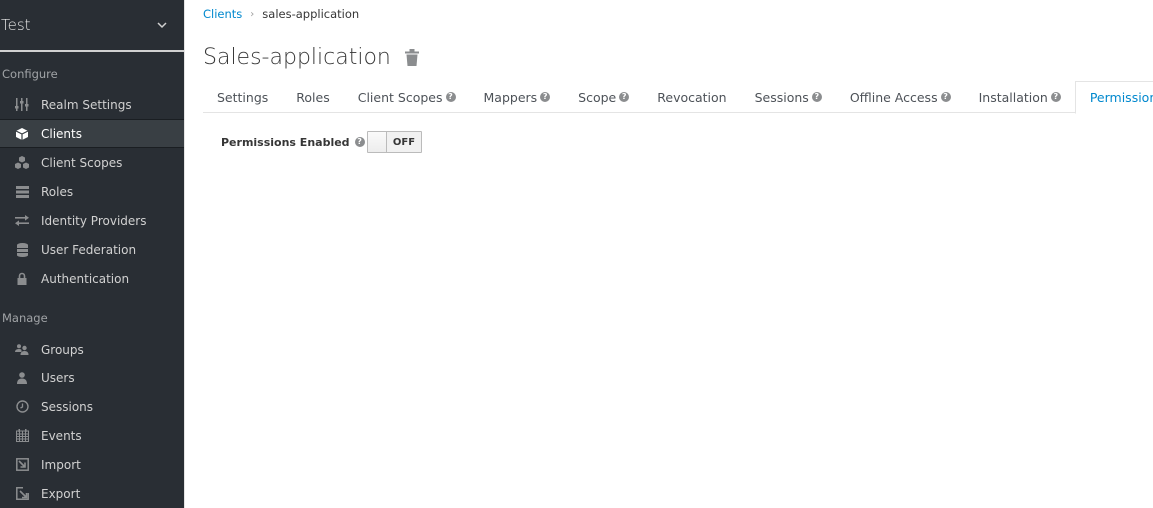 This screenshot has height=508, width=1153. I want to click on sidebar-item-realm-settings: Realm Settings, so click(92, 104).